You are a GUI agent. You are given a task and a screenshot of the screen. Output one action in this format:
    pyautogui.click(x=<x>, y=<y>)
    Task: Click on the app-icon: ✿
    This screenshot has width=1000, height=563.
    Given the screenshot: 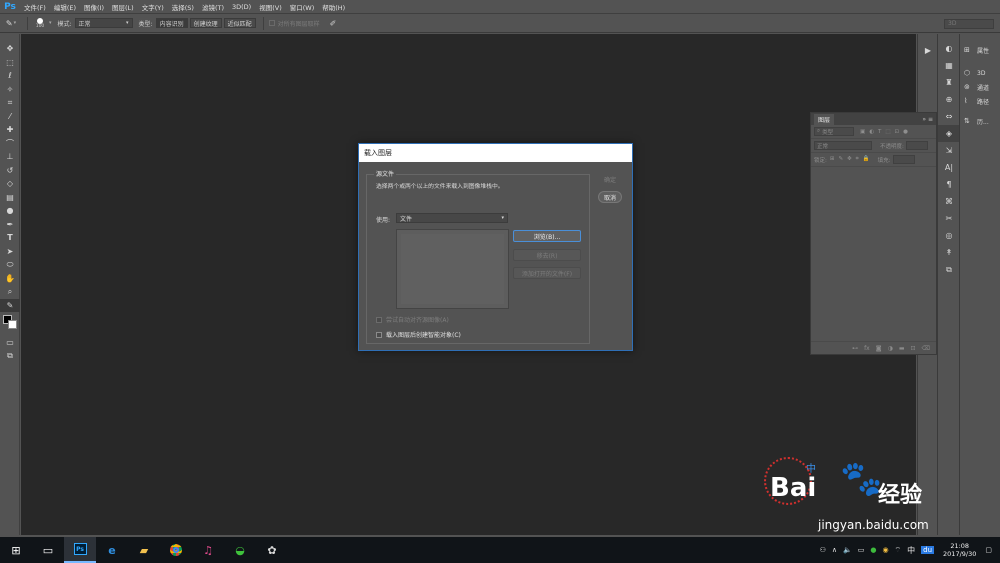 What is the action you would take?
    pyautogui.click(x=272, y=550)
    